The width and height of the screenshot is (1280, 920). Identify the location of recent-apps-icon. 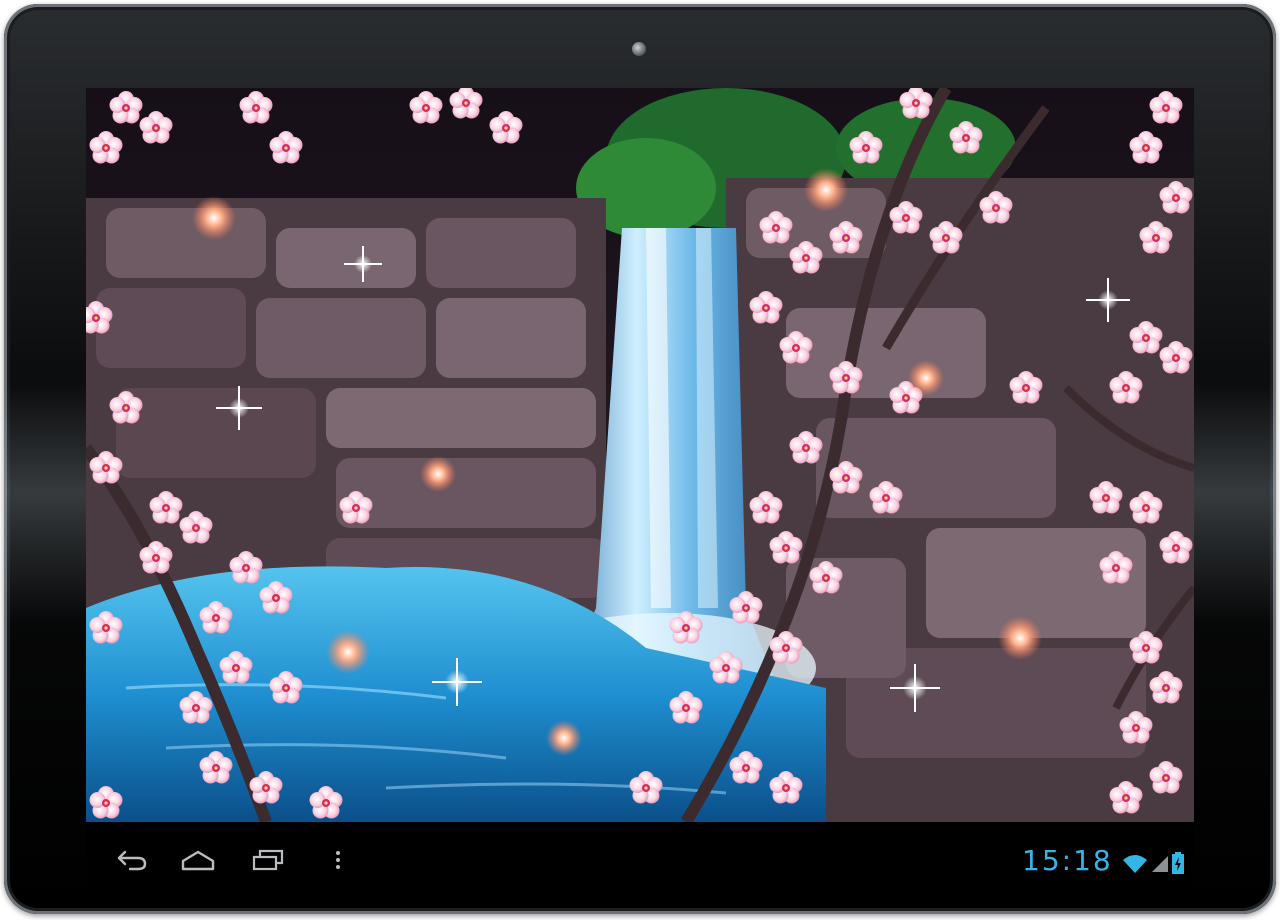
(268, 860).